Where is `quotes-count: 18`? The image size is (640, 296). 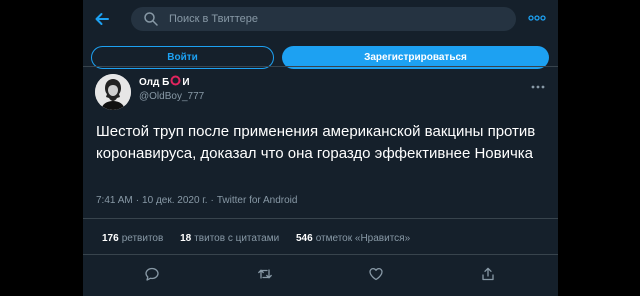
quotes-count: 18 is located at coordinates (186, 238).